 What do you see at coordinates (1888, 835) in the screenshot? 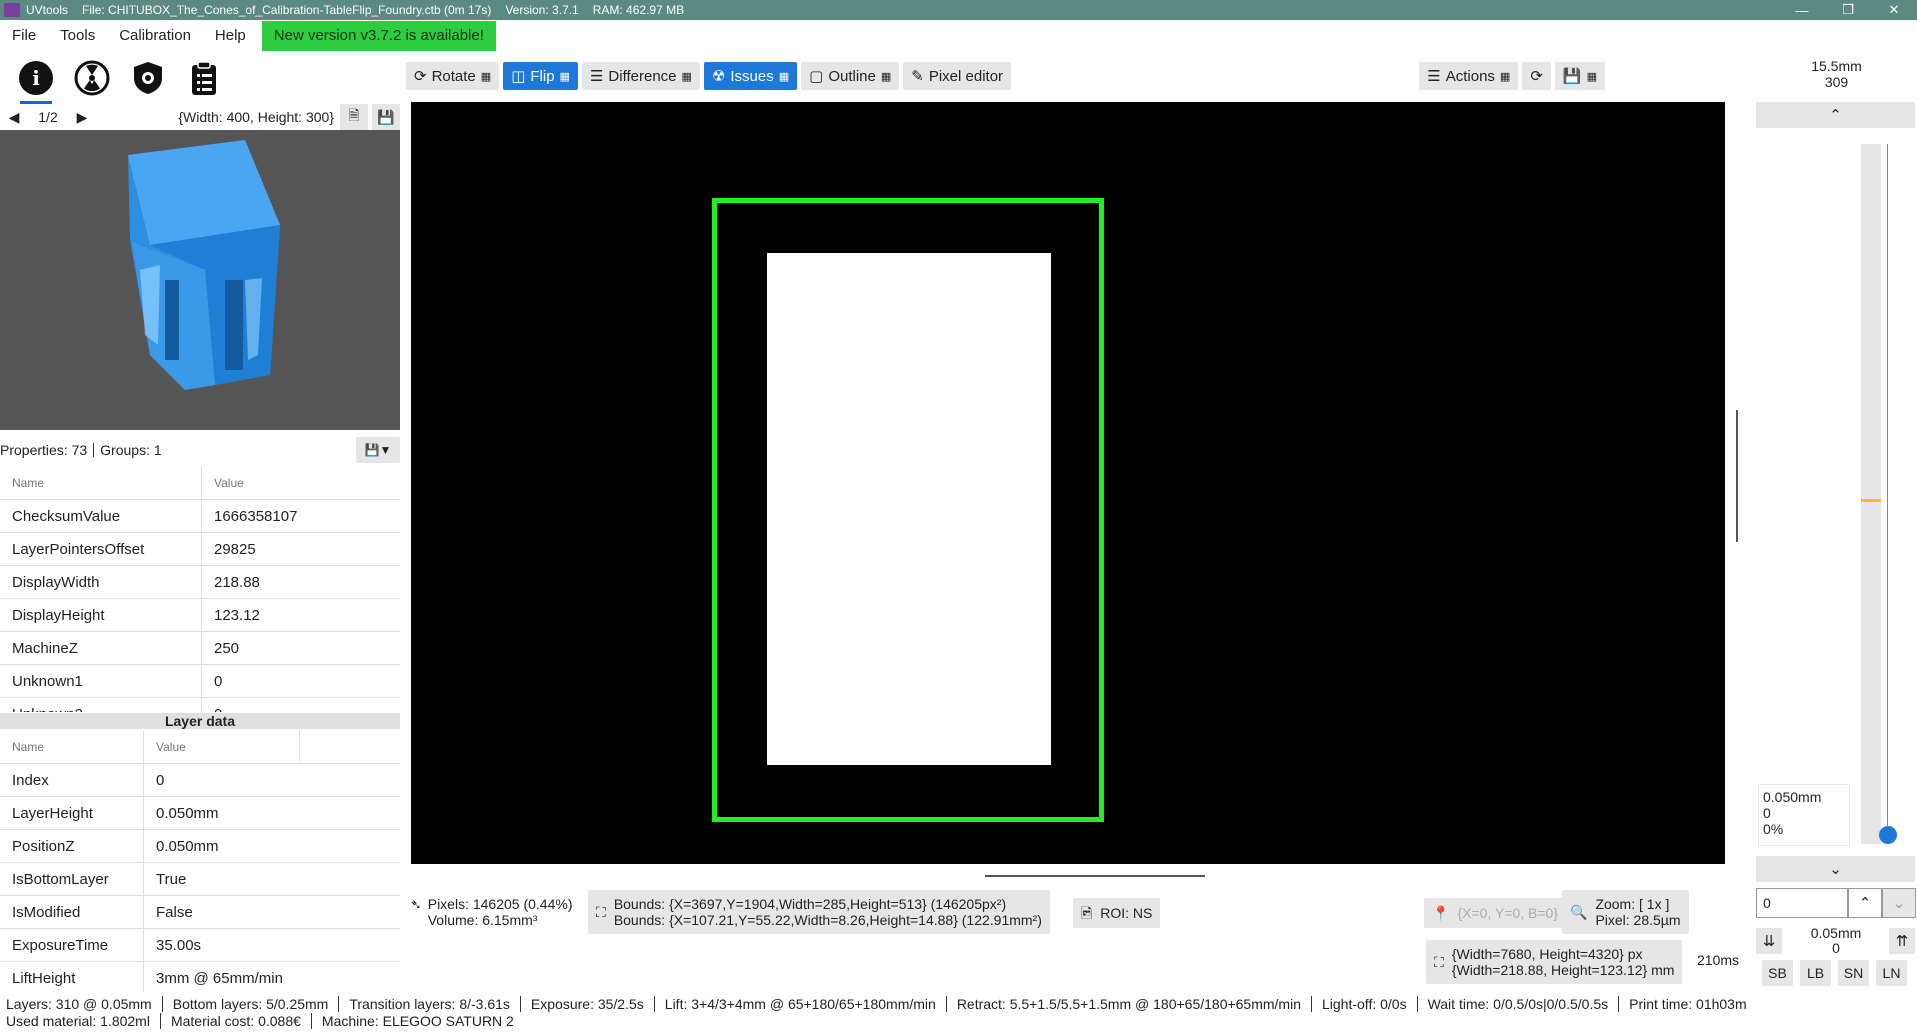
I see `layer-slider-thumb` at bounding box center [1888, 835].